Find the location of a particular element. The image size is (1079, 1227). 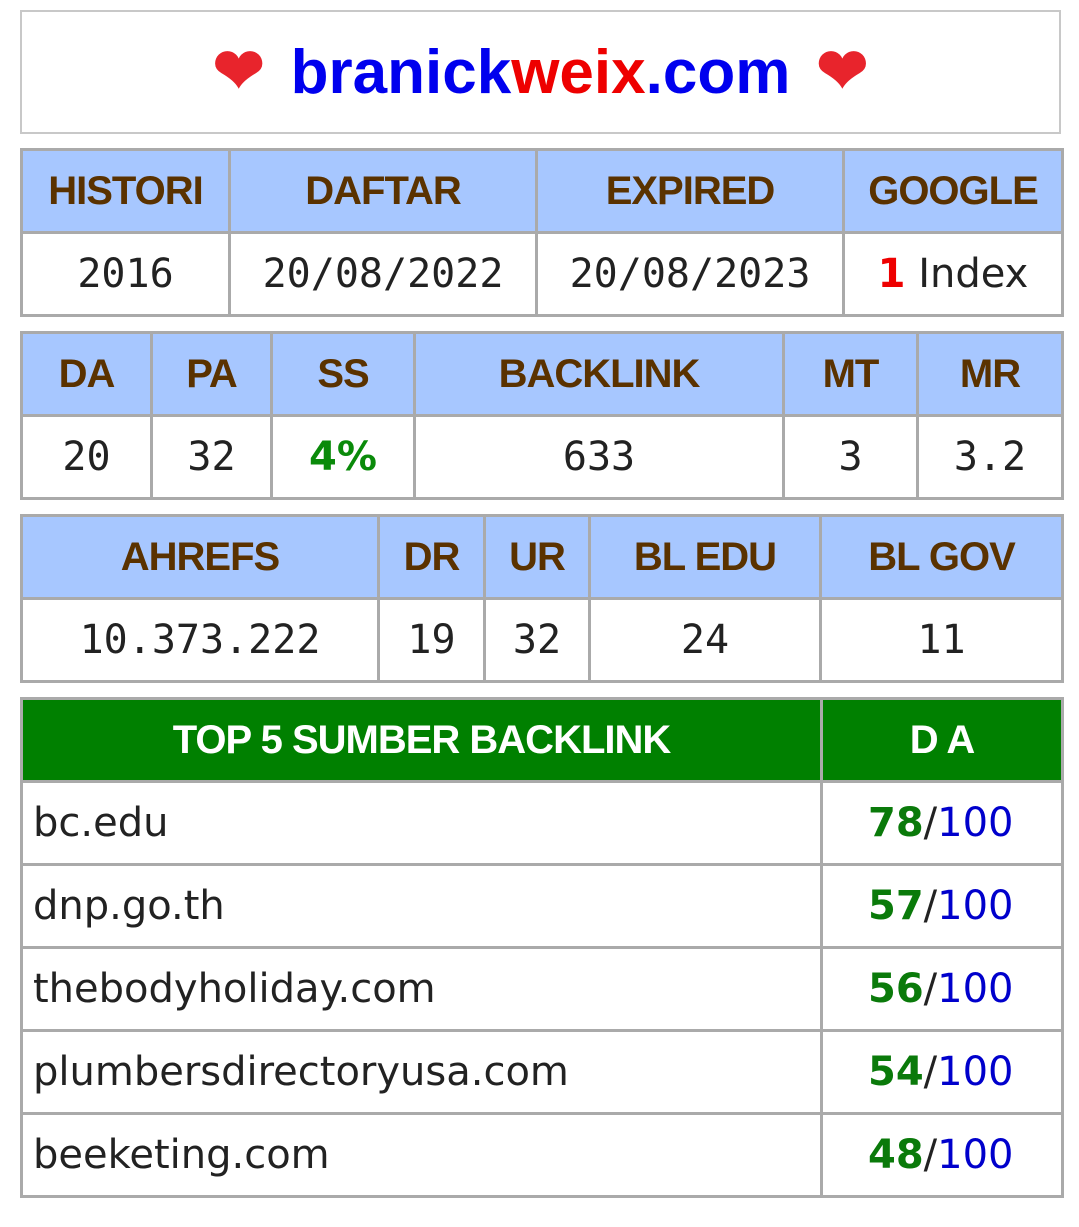

backlink-source-link: dnp.go.th is located at coordinates (421, 906).